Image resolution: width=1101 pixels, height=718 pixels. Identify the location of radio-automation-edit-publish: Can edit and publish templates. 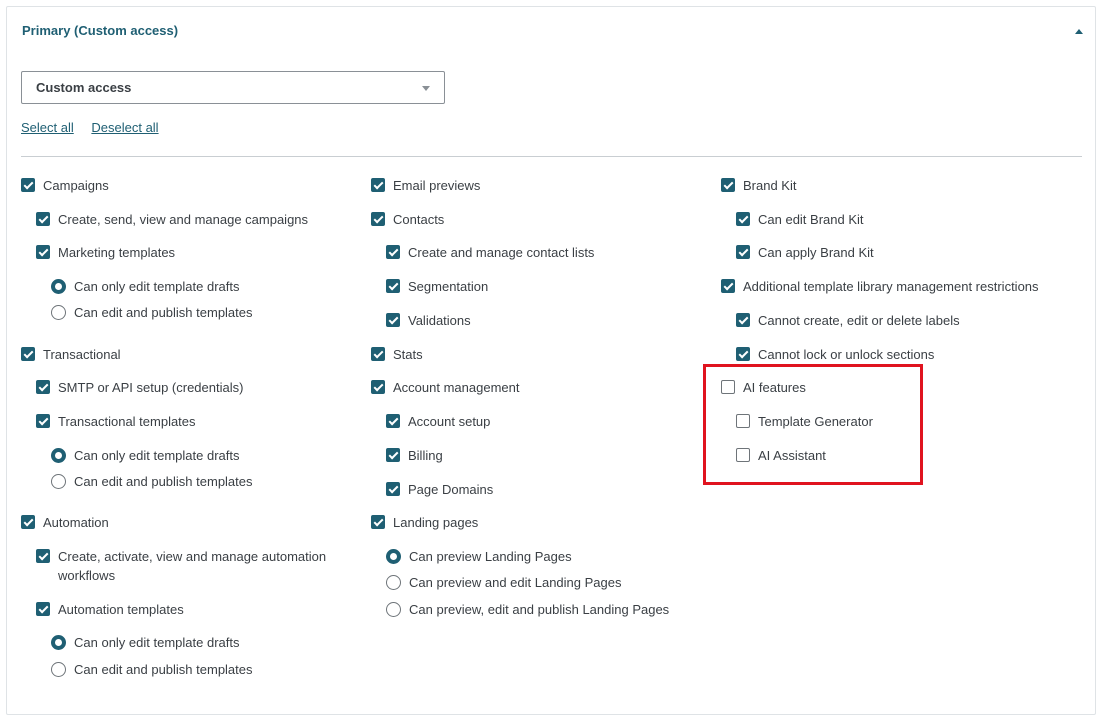
(152, 669).